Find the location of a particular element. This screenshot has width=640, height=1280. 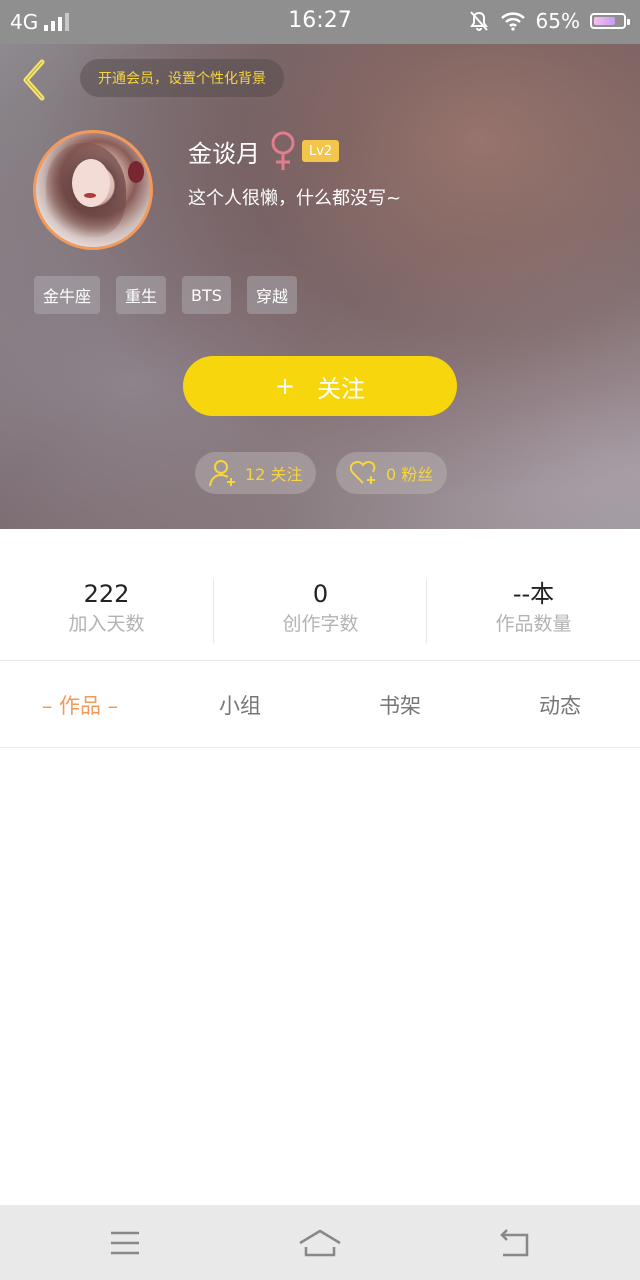

tag-item: 重生 is located at coordinates (141, 295).